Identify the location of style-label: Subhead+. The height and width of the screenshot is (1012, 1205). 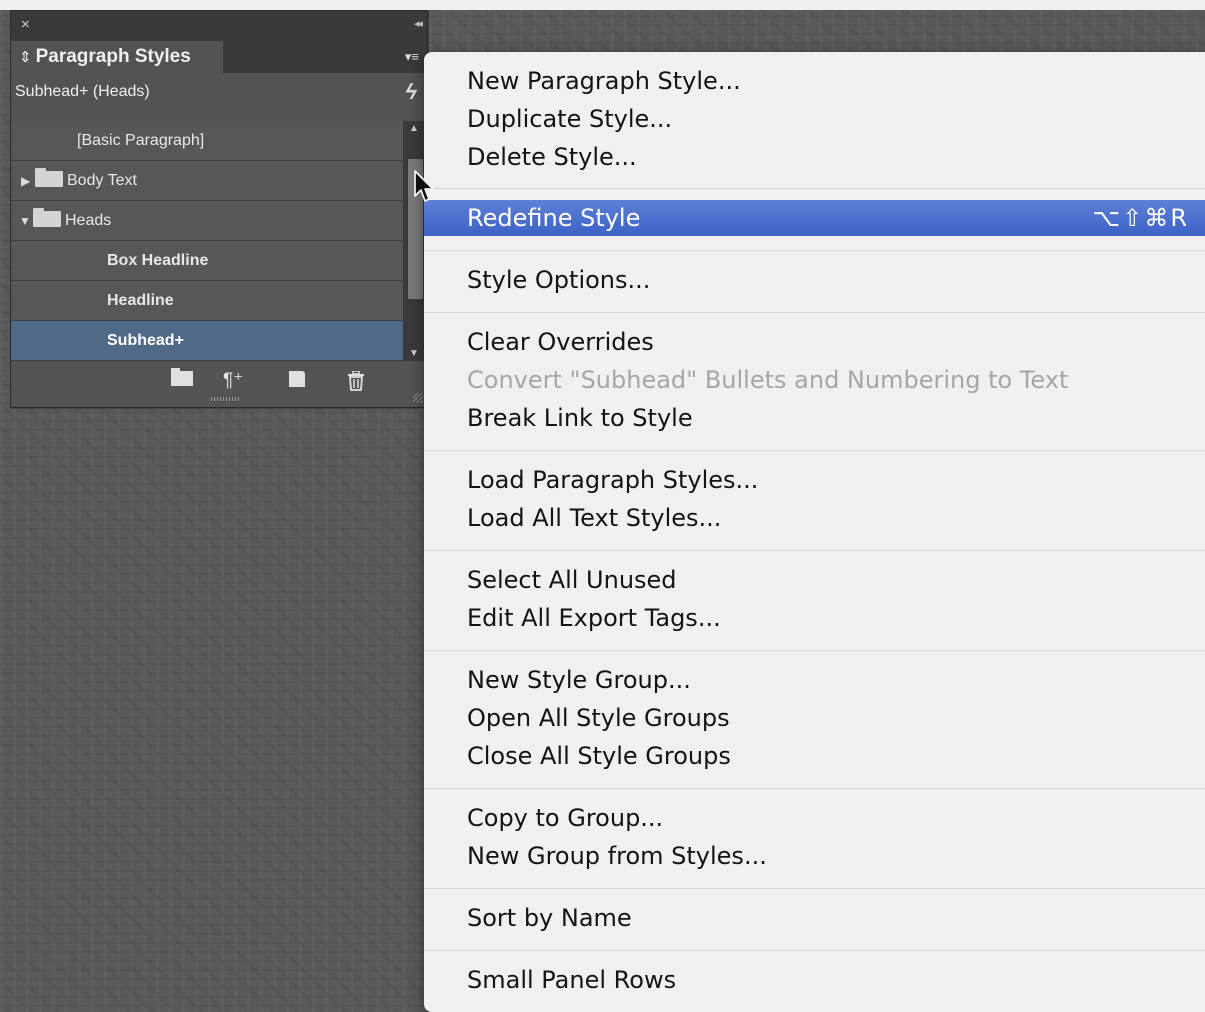
(145, 340).